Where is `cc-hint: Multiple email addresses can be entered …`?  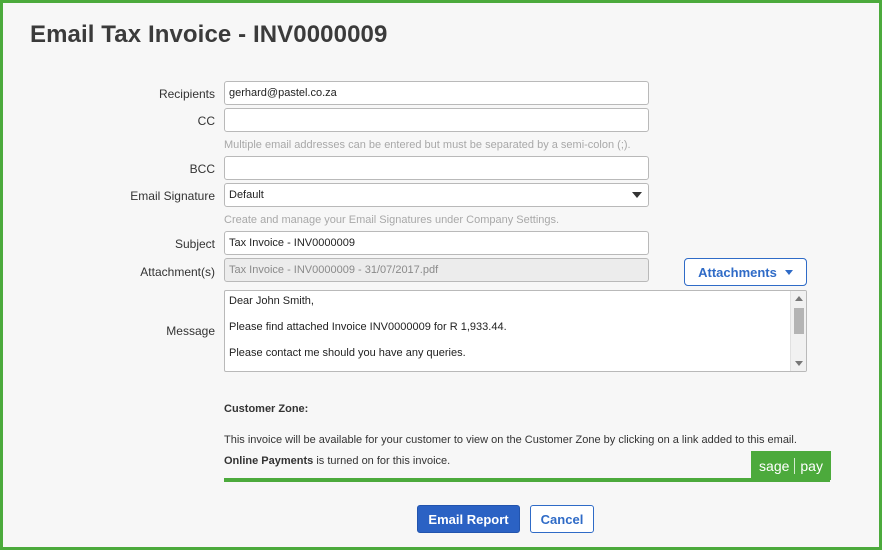
cc-hint: Multiple email addresses can be entered … is located at coordinates (427, 145).